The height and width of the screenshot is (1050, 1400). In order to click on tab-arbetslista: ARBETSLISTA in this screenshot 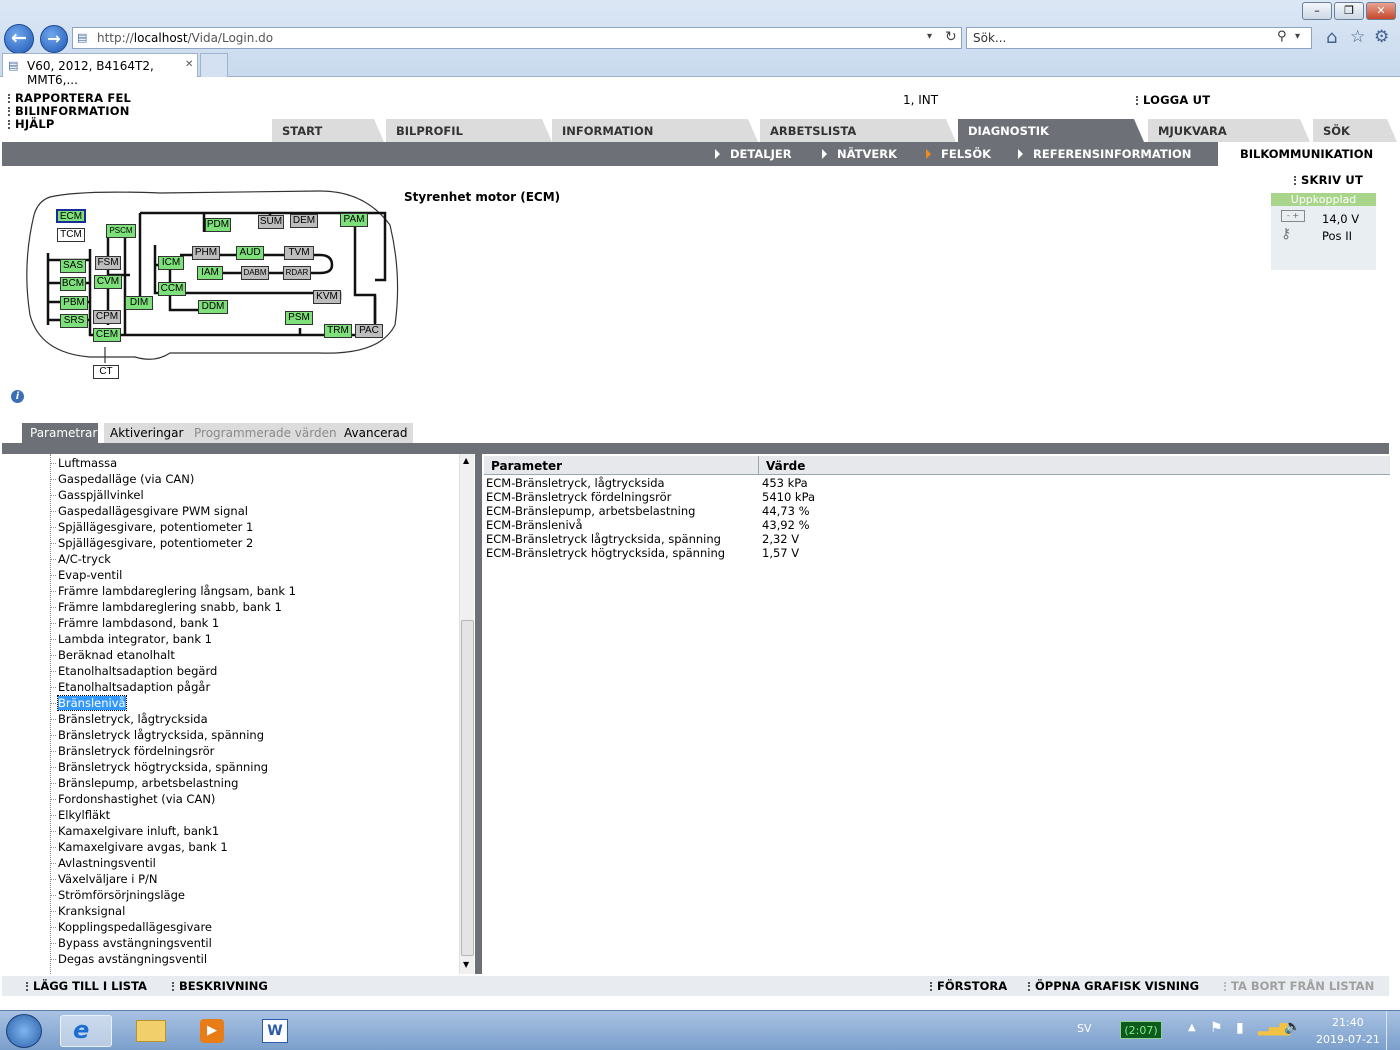, I will do `click(858, 130)`.